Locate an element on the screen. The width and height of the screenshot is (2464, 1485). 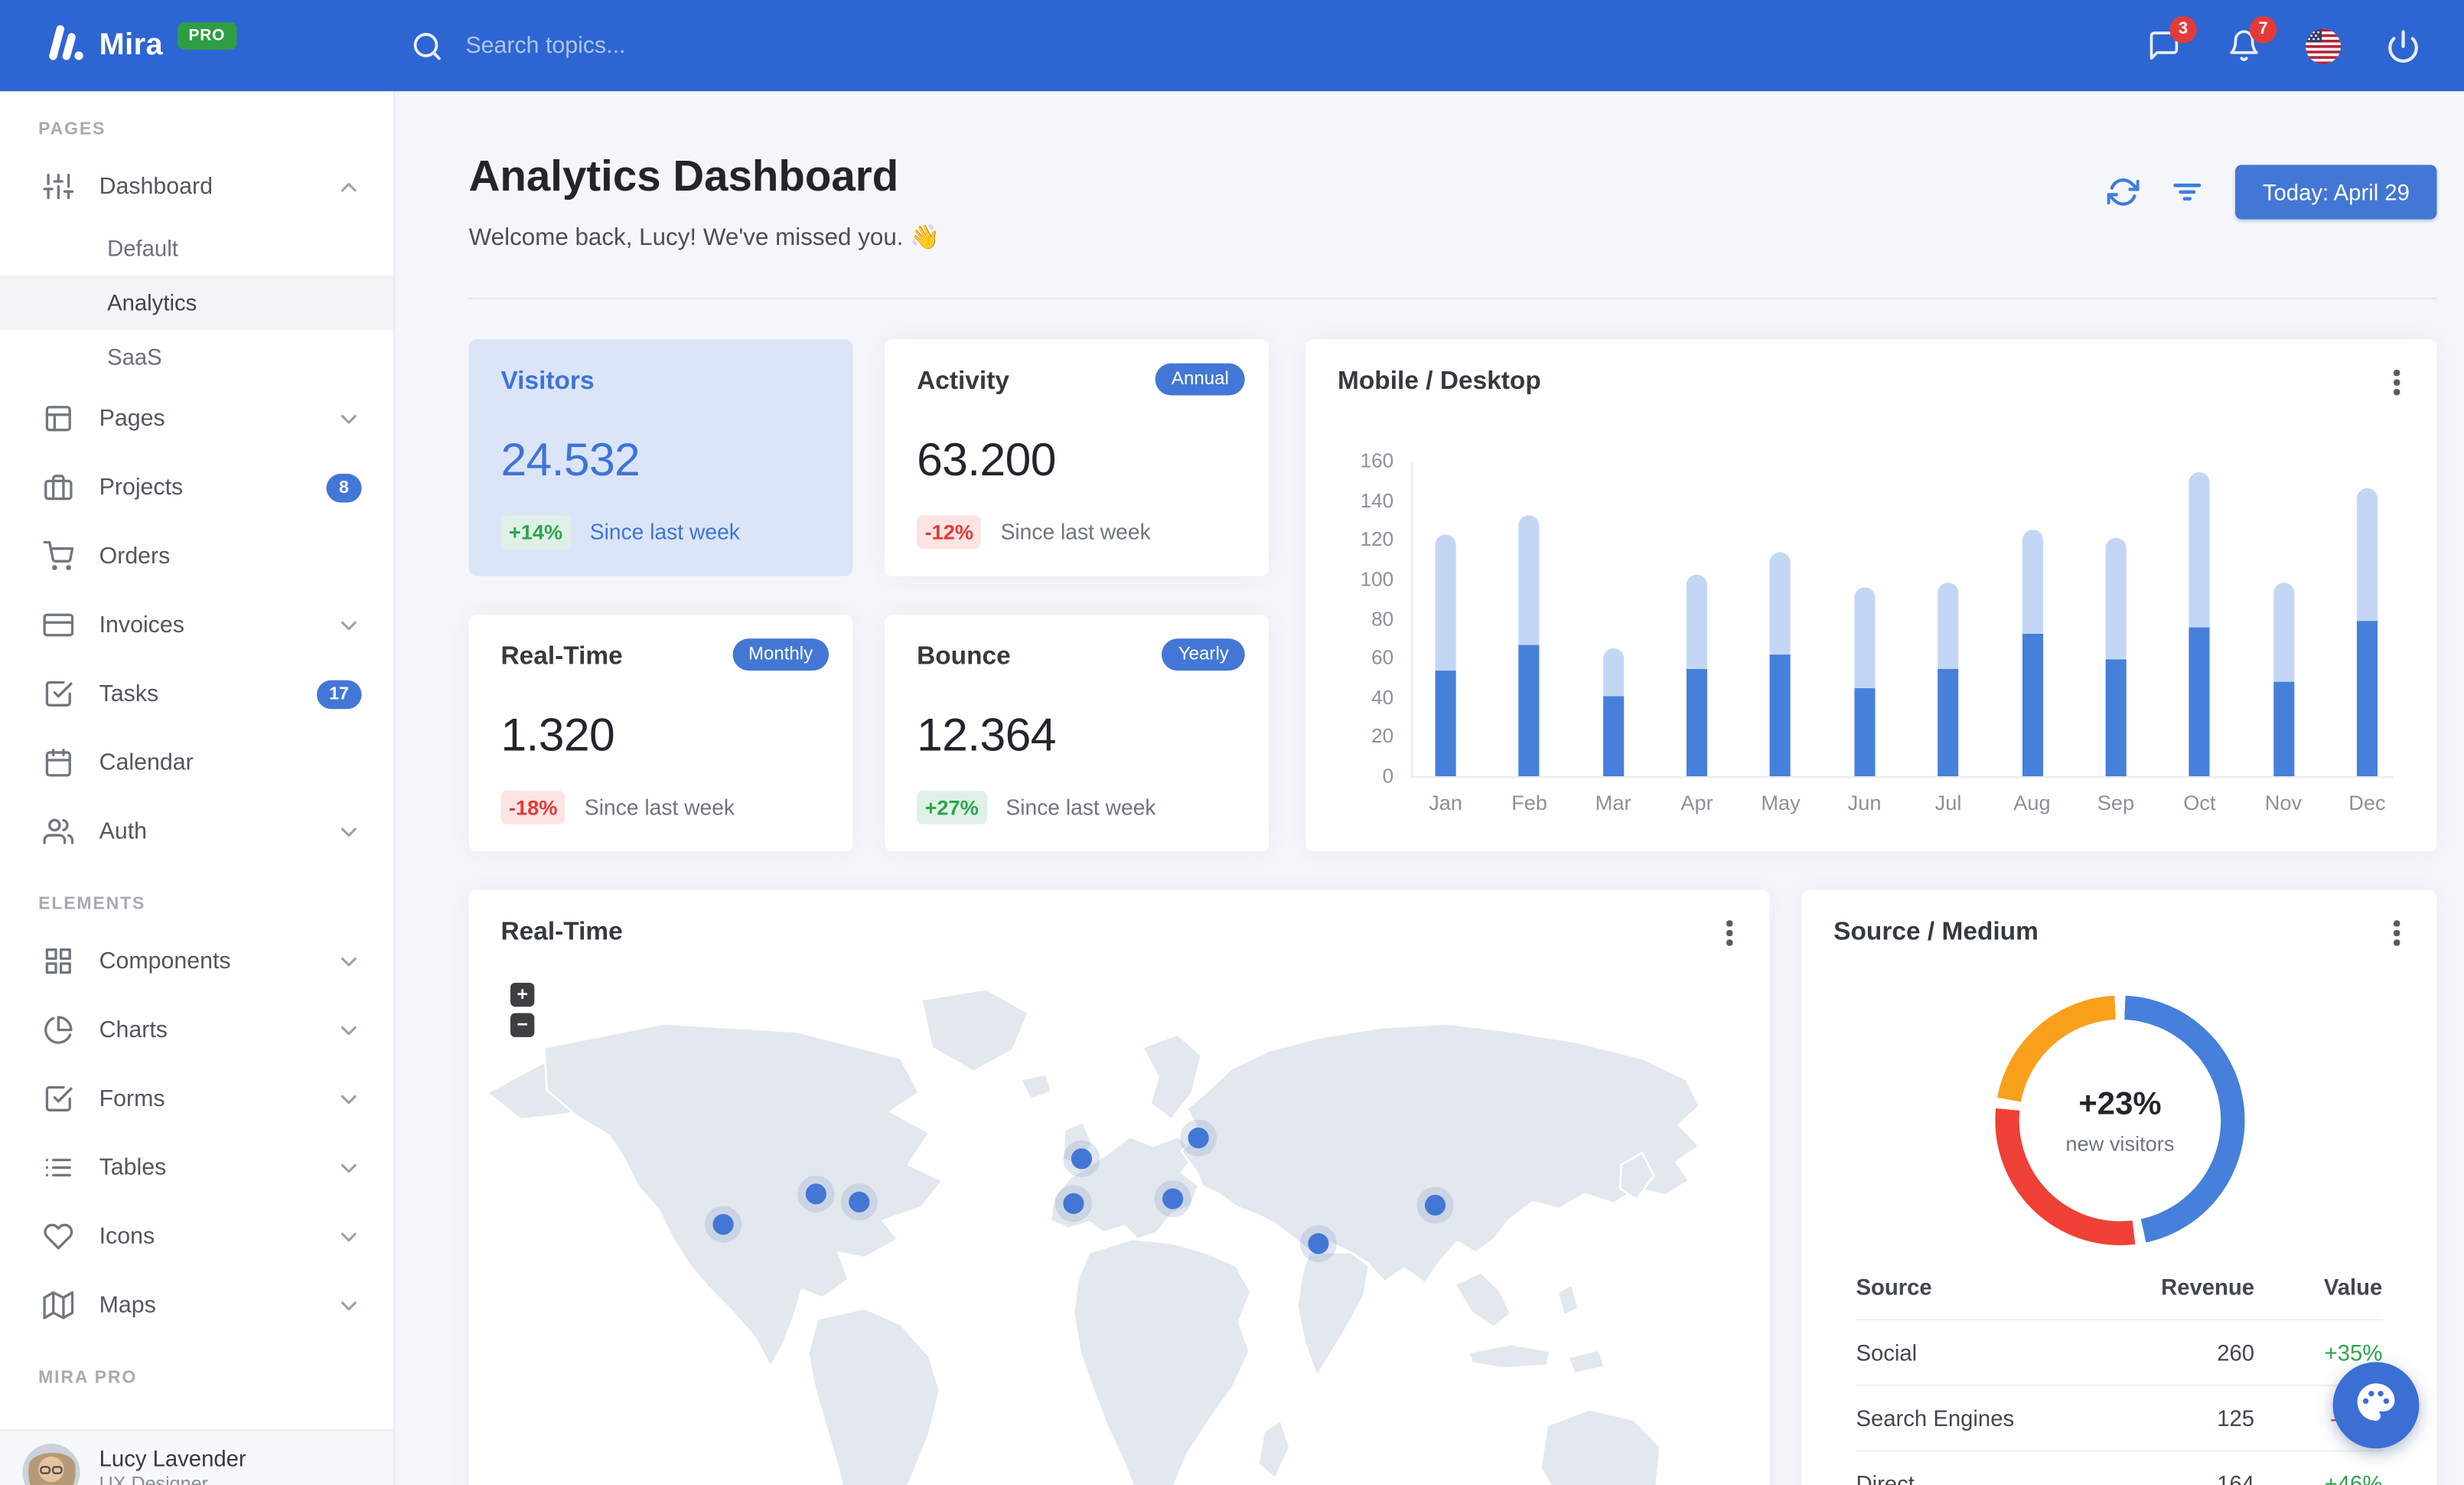
theme-settings-fab is located at coordinates (2376, 1405).